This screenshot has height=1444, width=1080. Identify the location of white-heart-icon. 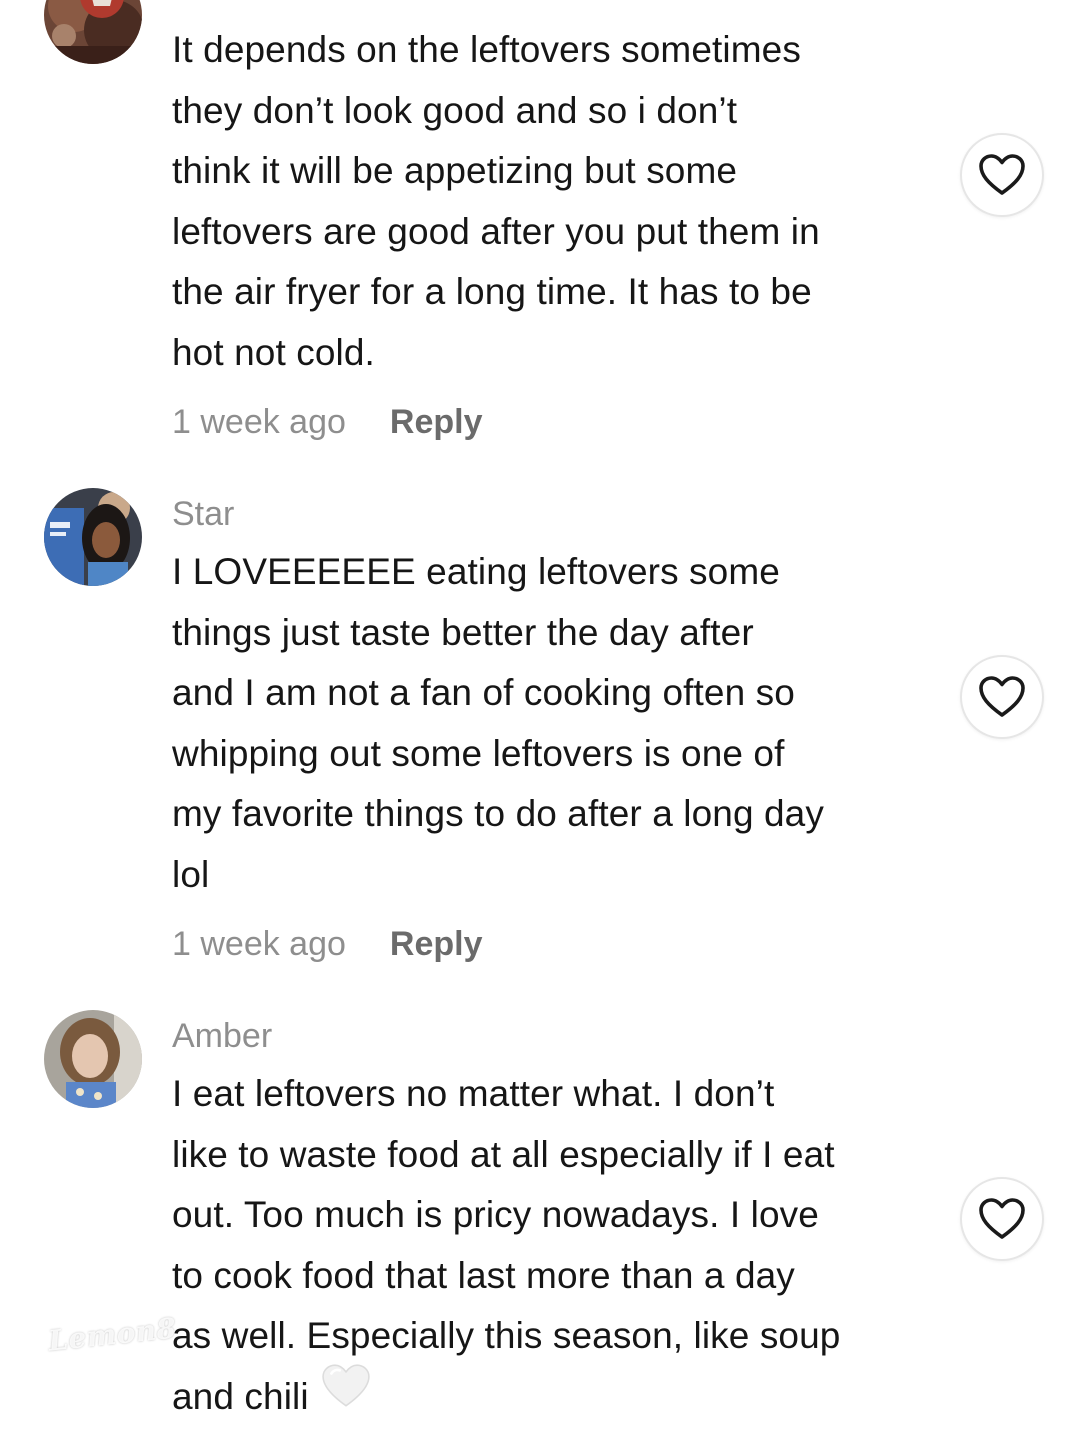
(346, 1395).